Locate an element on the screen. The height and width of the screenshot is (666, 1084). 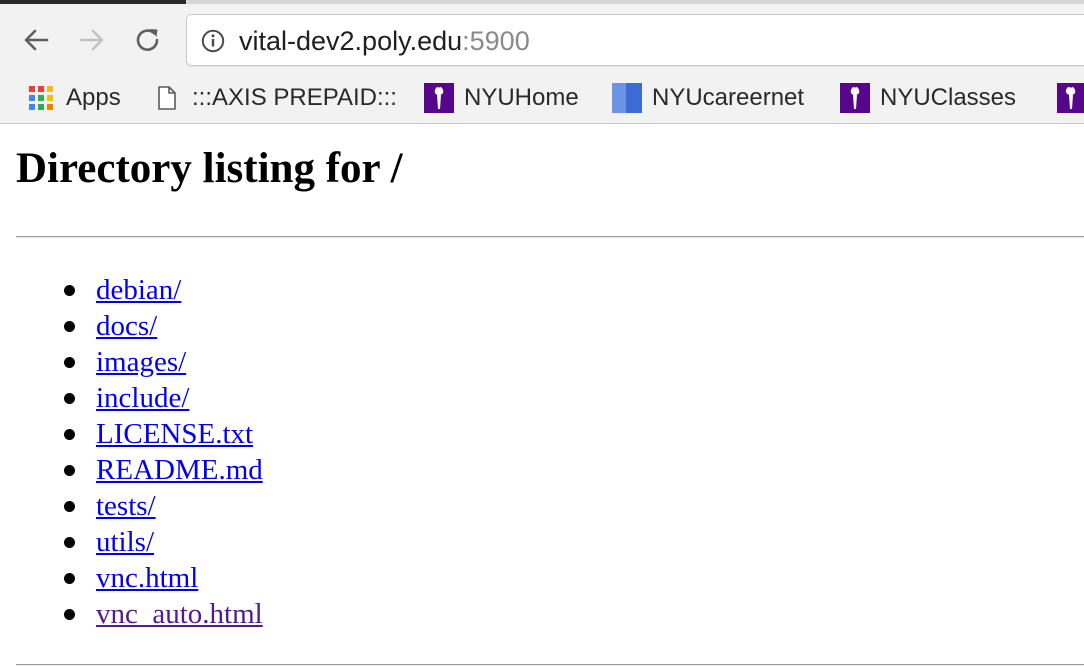
file-link-vnc-auto: vnc_auto.html is located at coordinates (179, 614).